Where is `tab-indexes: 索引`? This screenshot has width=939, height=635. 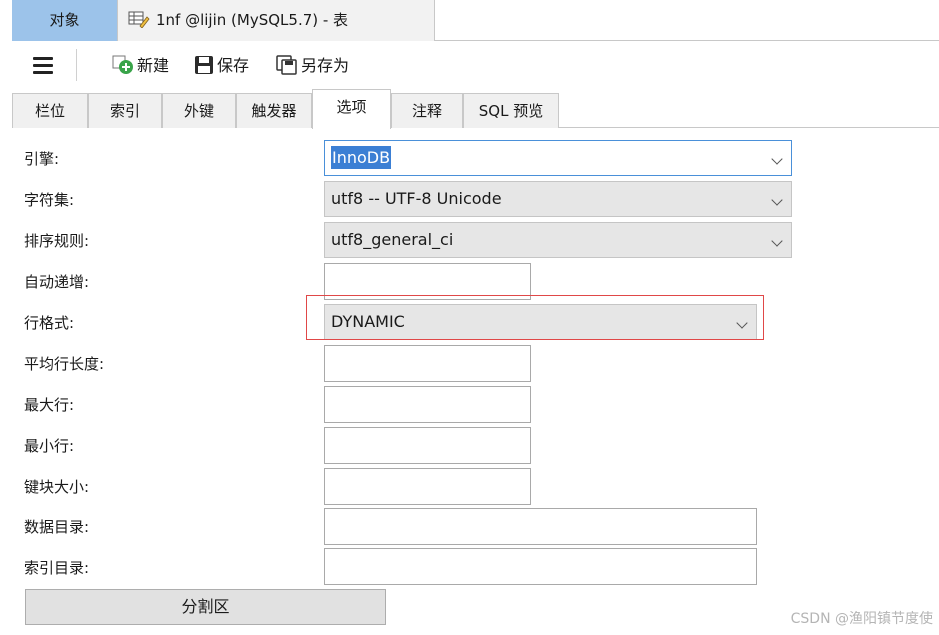 tab-indexes: 索引 is located at coordinates (125, 110).